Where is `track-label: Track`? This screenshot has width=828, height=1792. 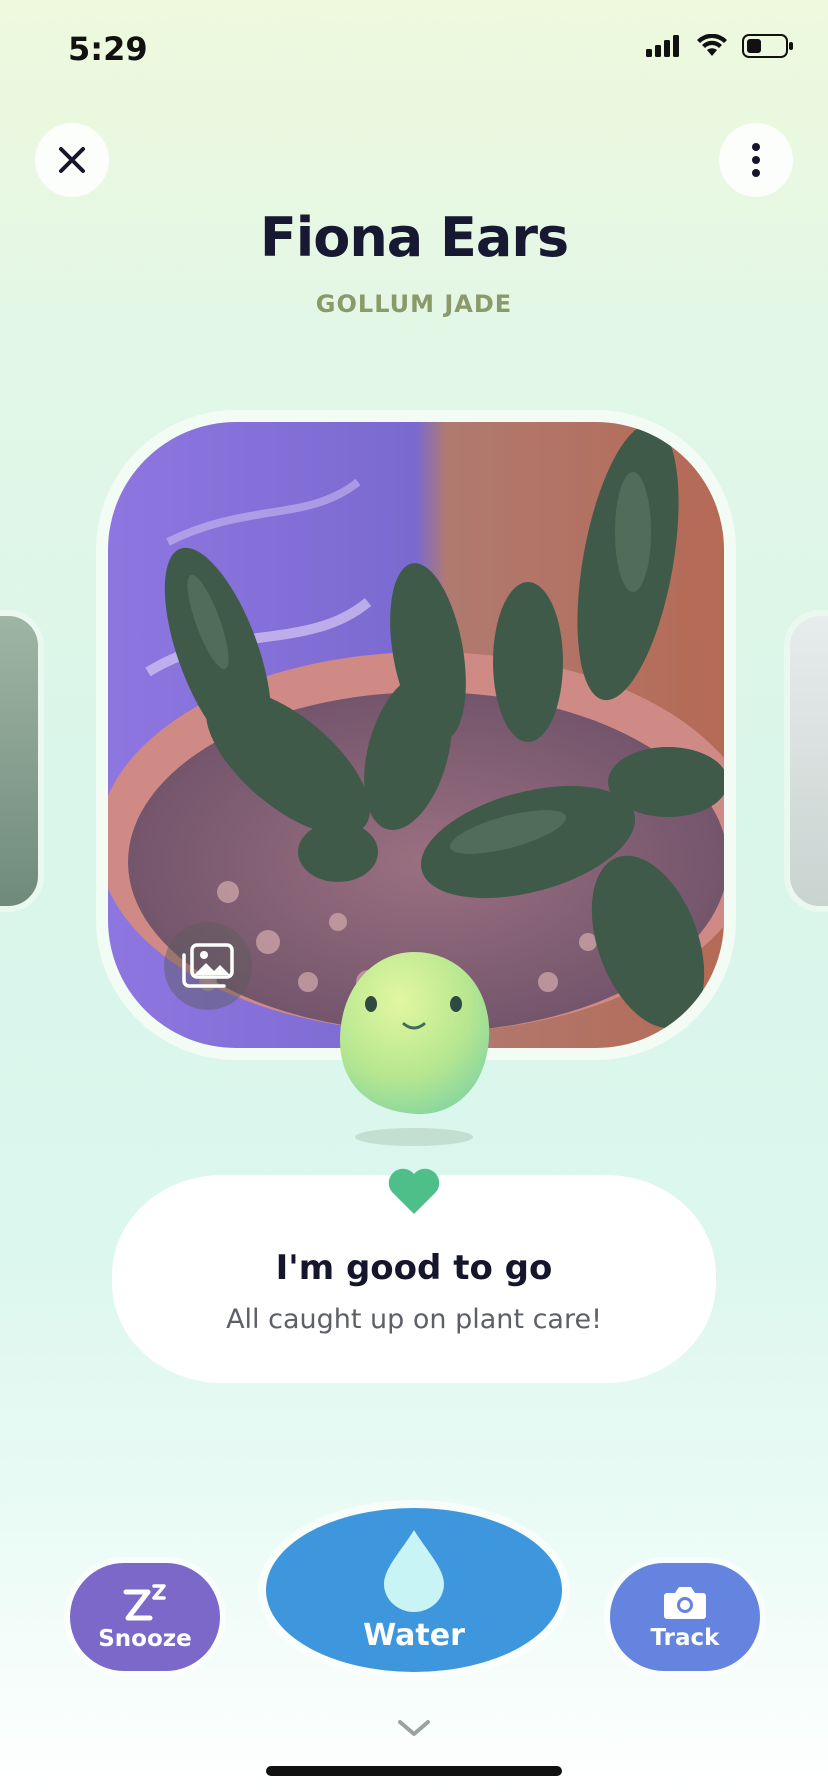 track-label: Track is located at coordinates (685, 1638).